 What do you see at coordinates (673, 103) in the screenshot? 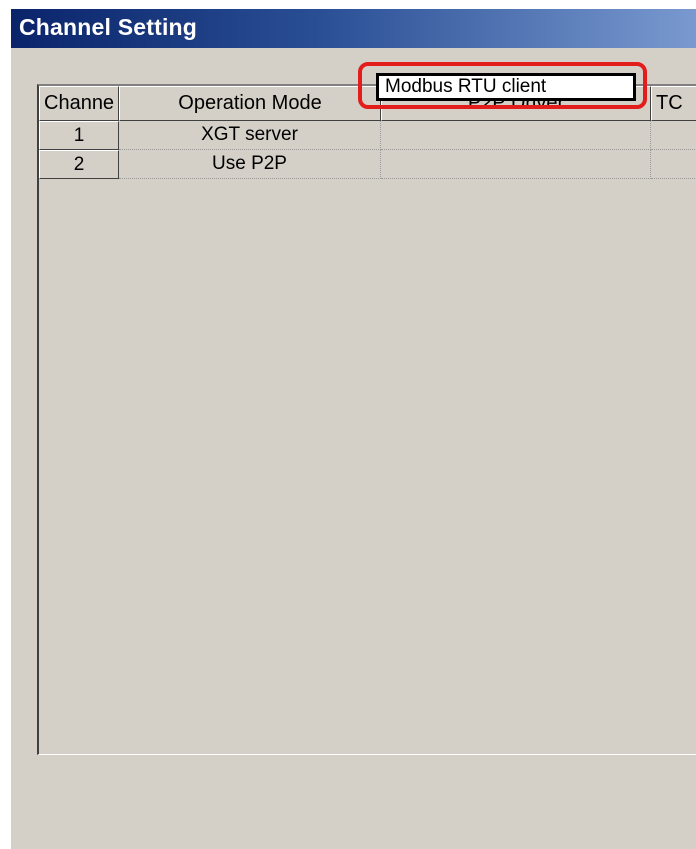
I see `column-header-tc: TC` at bounding box center [673, 103].